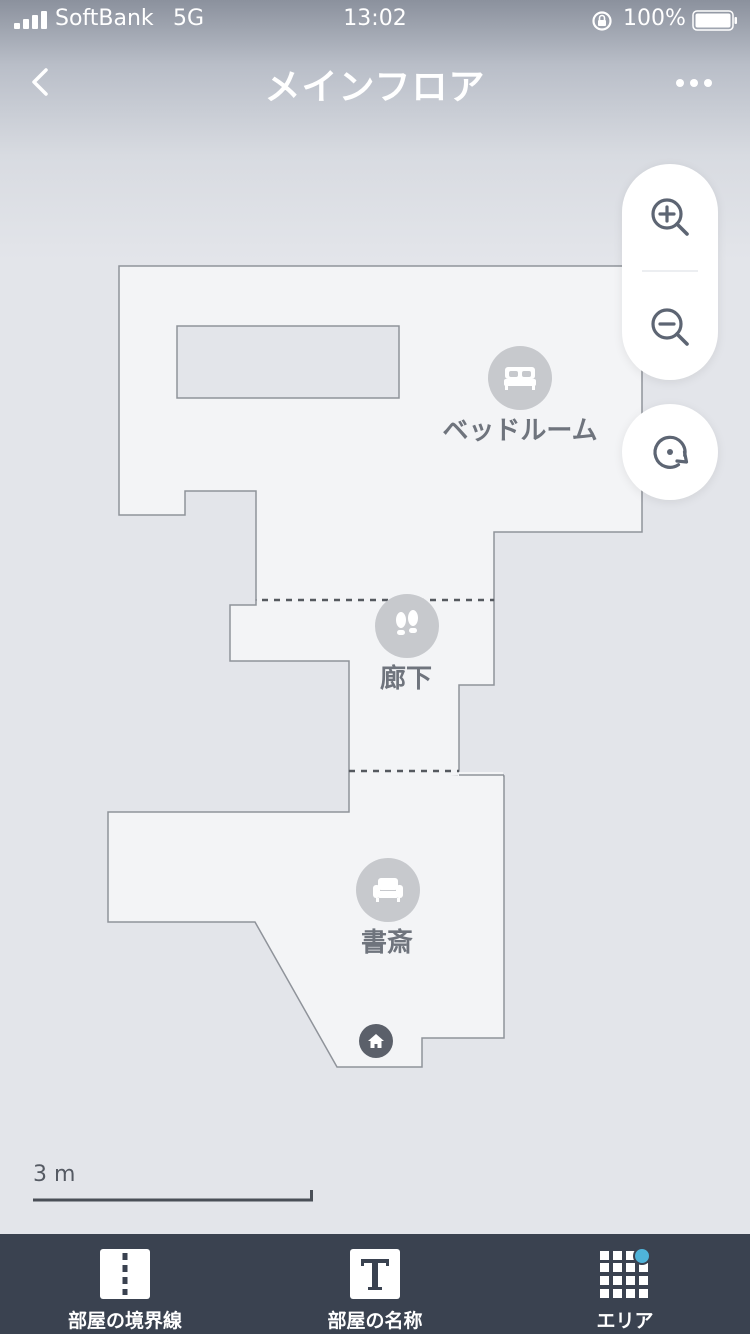 Image resolution: width=750 pixels, height=1334 pixels. Describe the element at coordinates (407, 626) in the screenshot. I see `footprints-icon` at that location.